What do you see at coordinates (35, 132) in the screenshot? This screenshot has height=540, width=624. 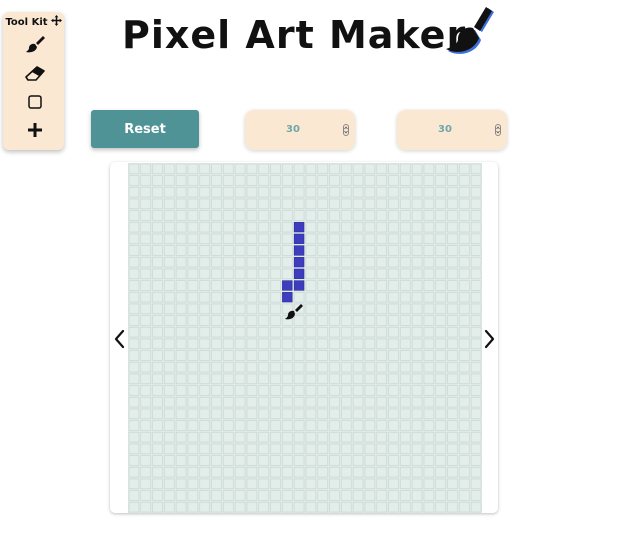 I see `add-tool-button` at bounding box center [35, 132].